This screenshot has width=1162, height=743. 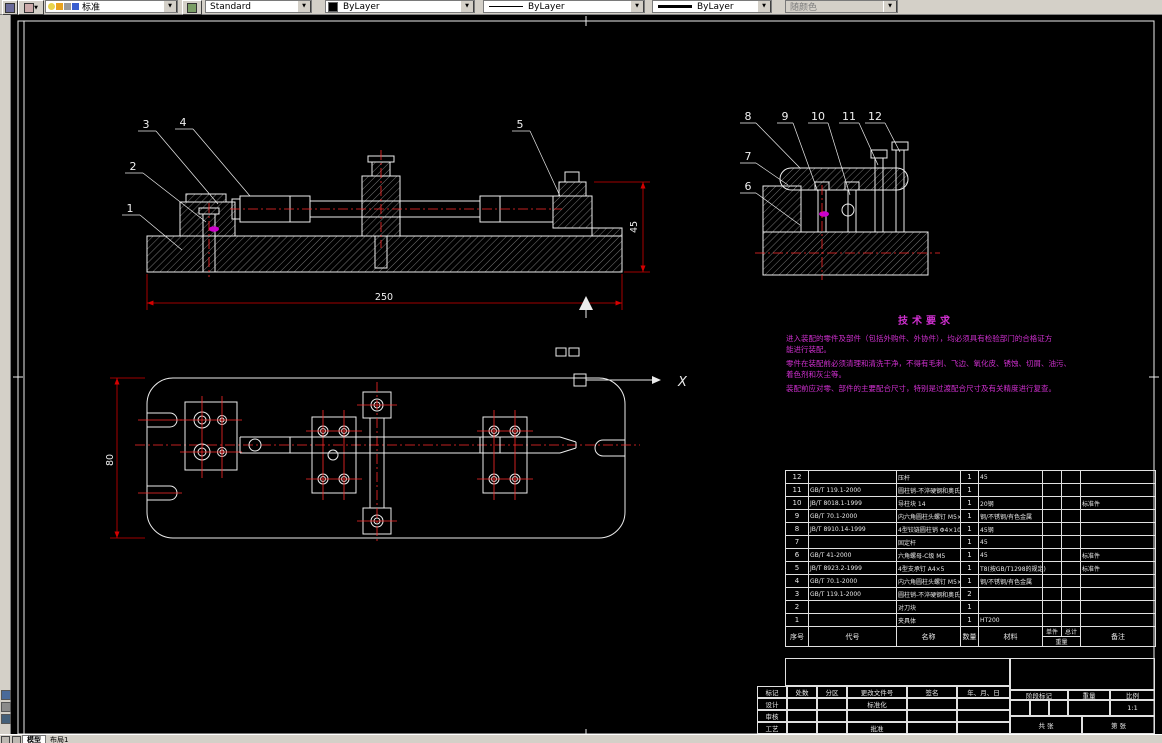 What do you see at coordinates (91, 8) in the screenshot?
I see `layer-combo-value: 标准` at bounding box center [91, 8].